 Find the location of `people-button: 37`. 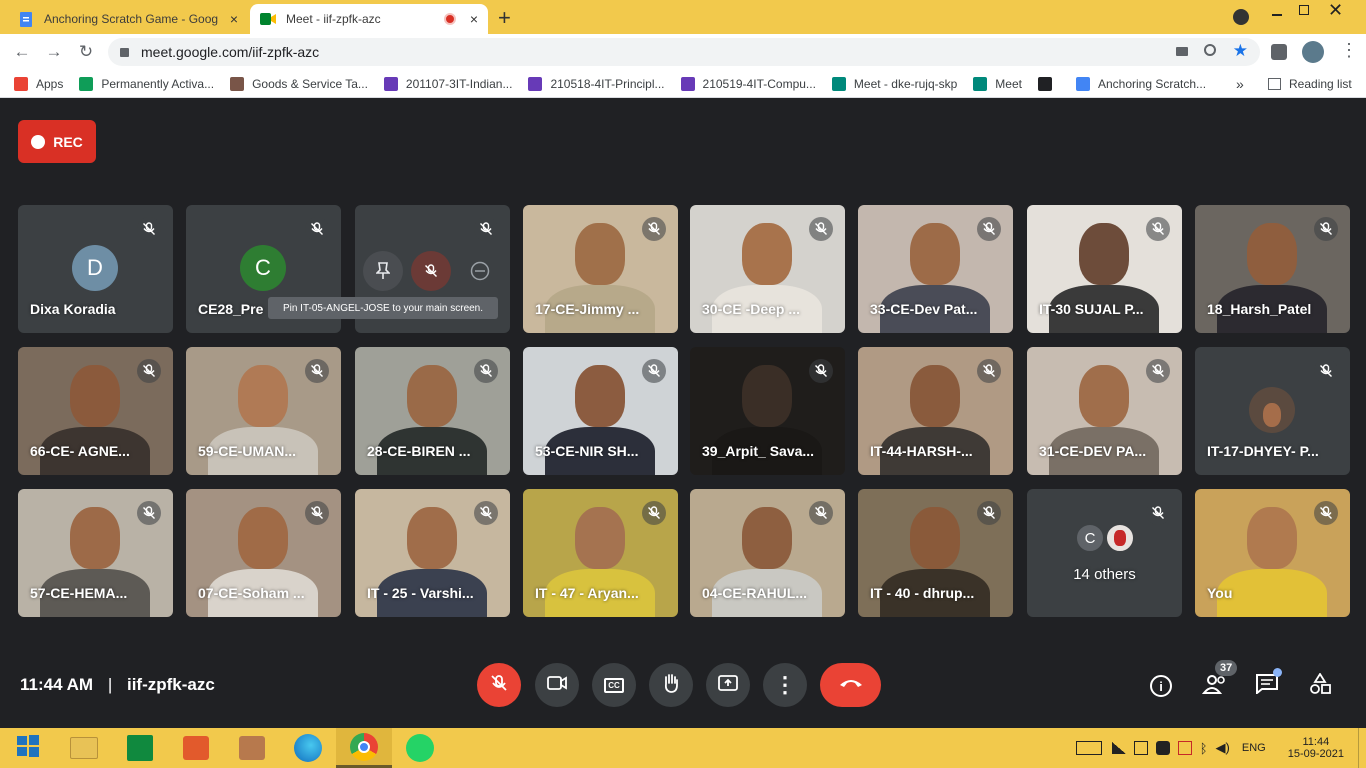

people-button: 37 is located at coordinates (1216, 683).